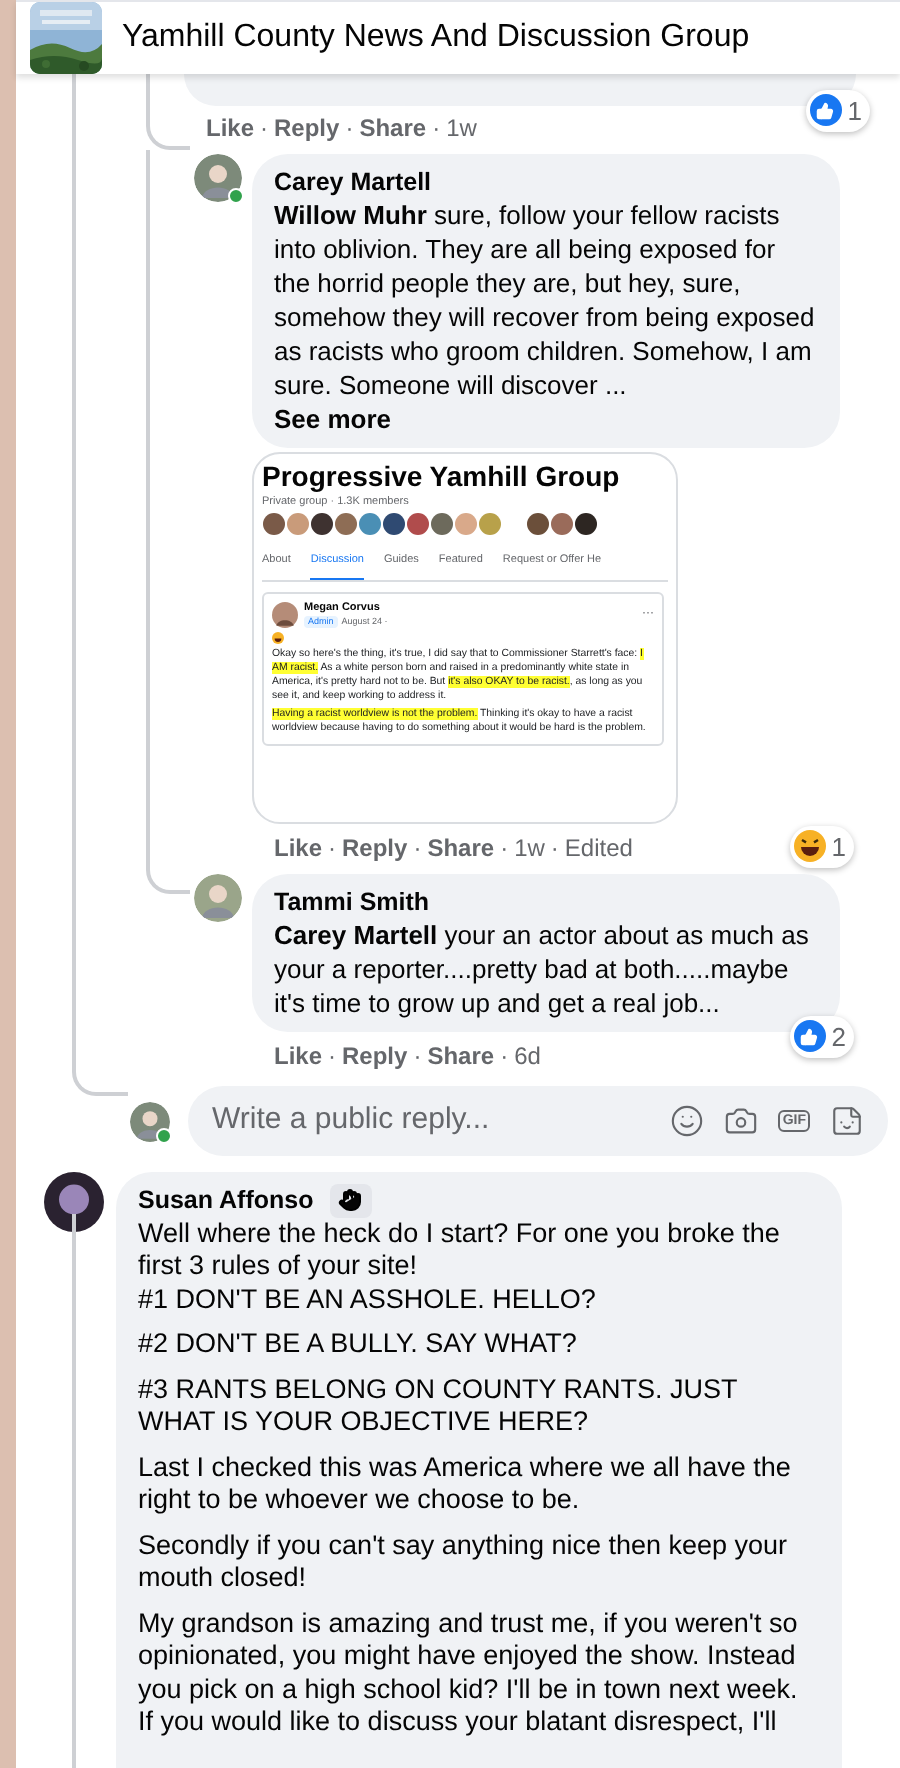 The image size is (900, 1768). Describe the element at coordinates (546, 182) in the screenshot. I see `comment-author: Carey Martell` at that location.